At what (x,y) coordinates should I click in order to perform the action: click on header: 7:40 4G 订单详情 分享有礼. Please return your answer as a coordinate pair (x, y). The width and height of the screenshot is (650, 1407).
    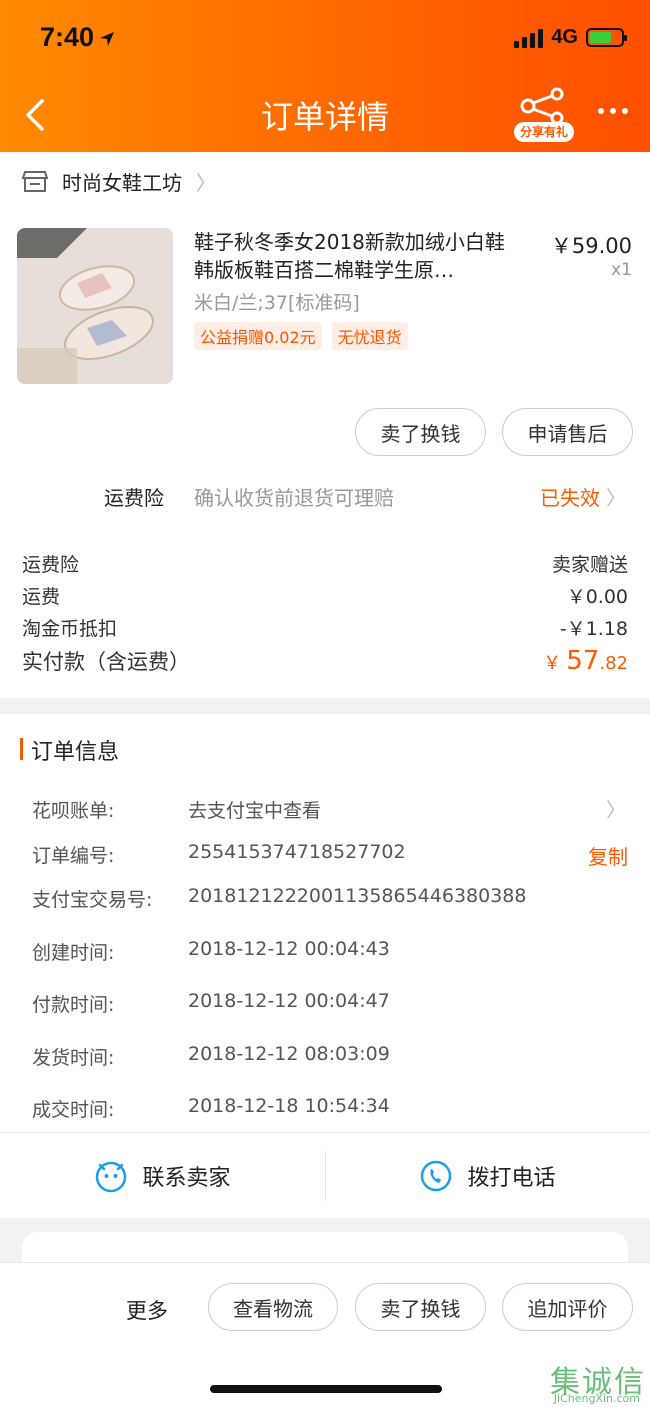
    Looking at the image, I should click on (325, 76).